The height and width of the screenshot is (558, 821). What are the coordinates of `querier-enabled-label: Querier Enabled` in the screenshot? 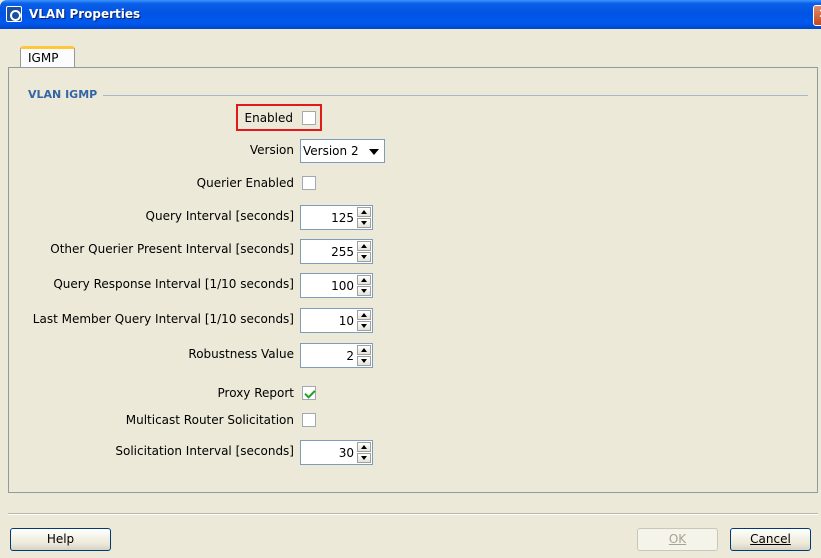 It's located at (245, 183).